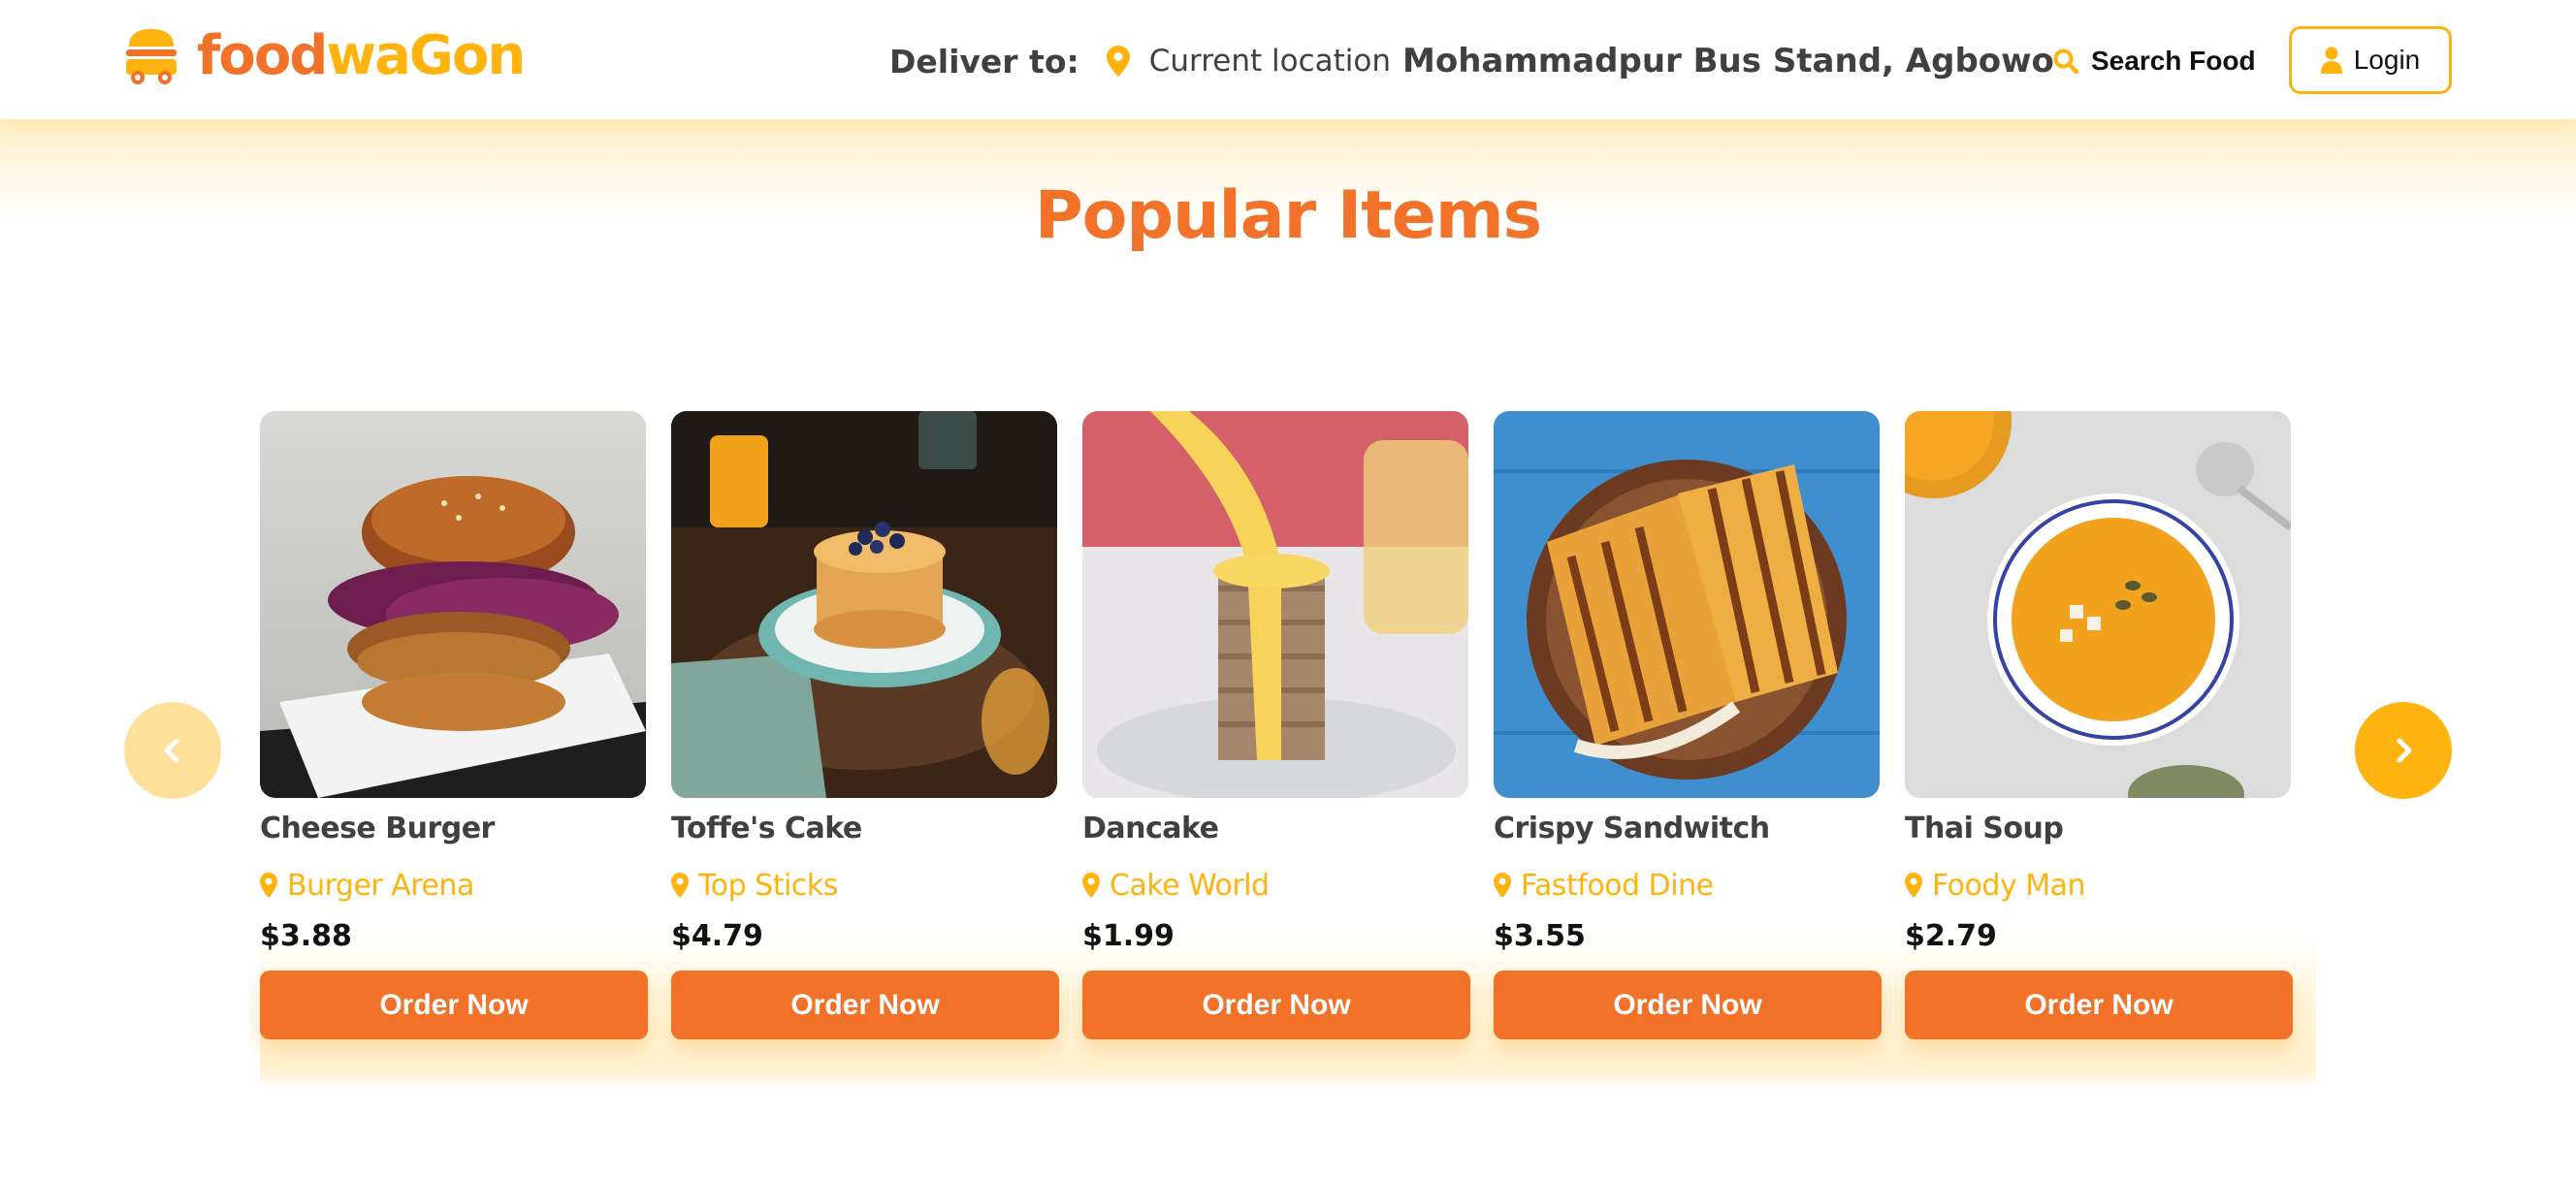  I want to click on restaurant-link: Fastfood Dine, so click(1688, 885).